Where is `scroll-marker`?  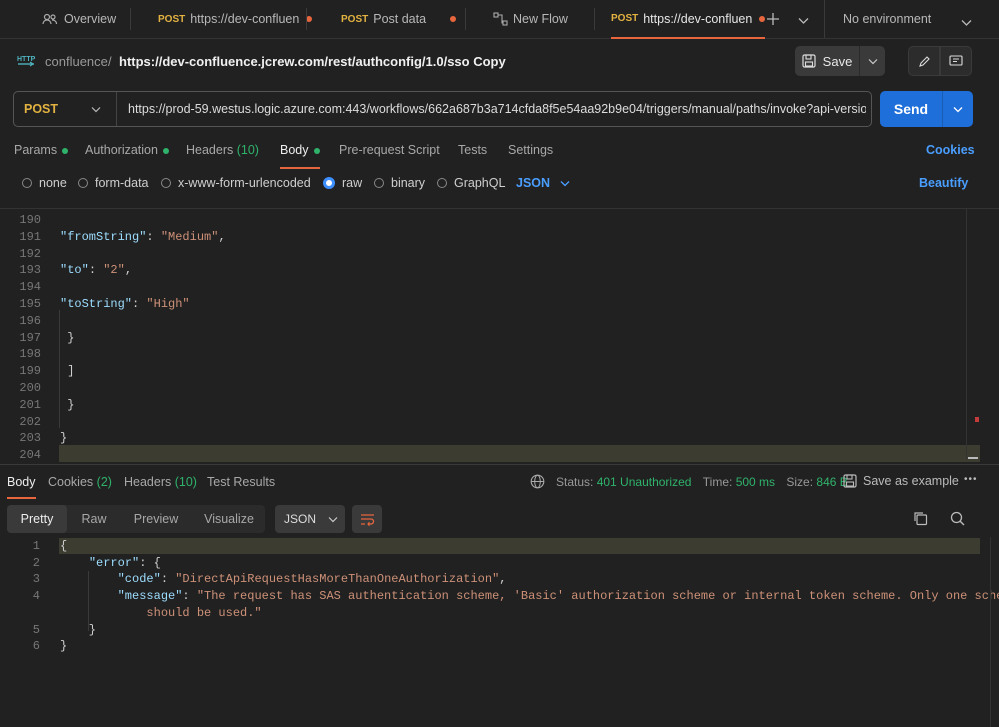 scroll-marker is located at coordinates (977, 419).